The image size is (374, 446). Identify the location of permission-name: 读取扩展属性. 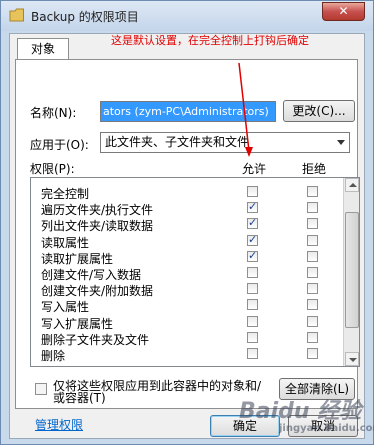
(77, 258).